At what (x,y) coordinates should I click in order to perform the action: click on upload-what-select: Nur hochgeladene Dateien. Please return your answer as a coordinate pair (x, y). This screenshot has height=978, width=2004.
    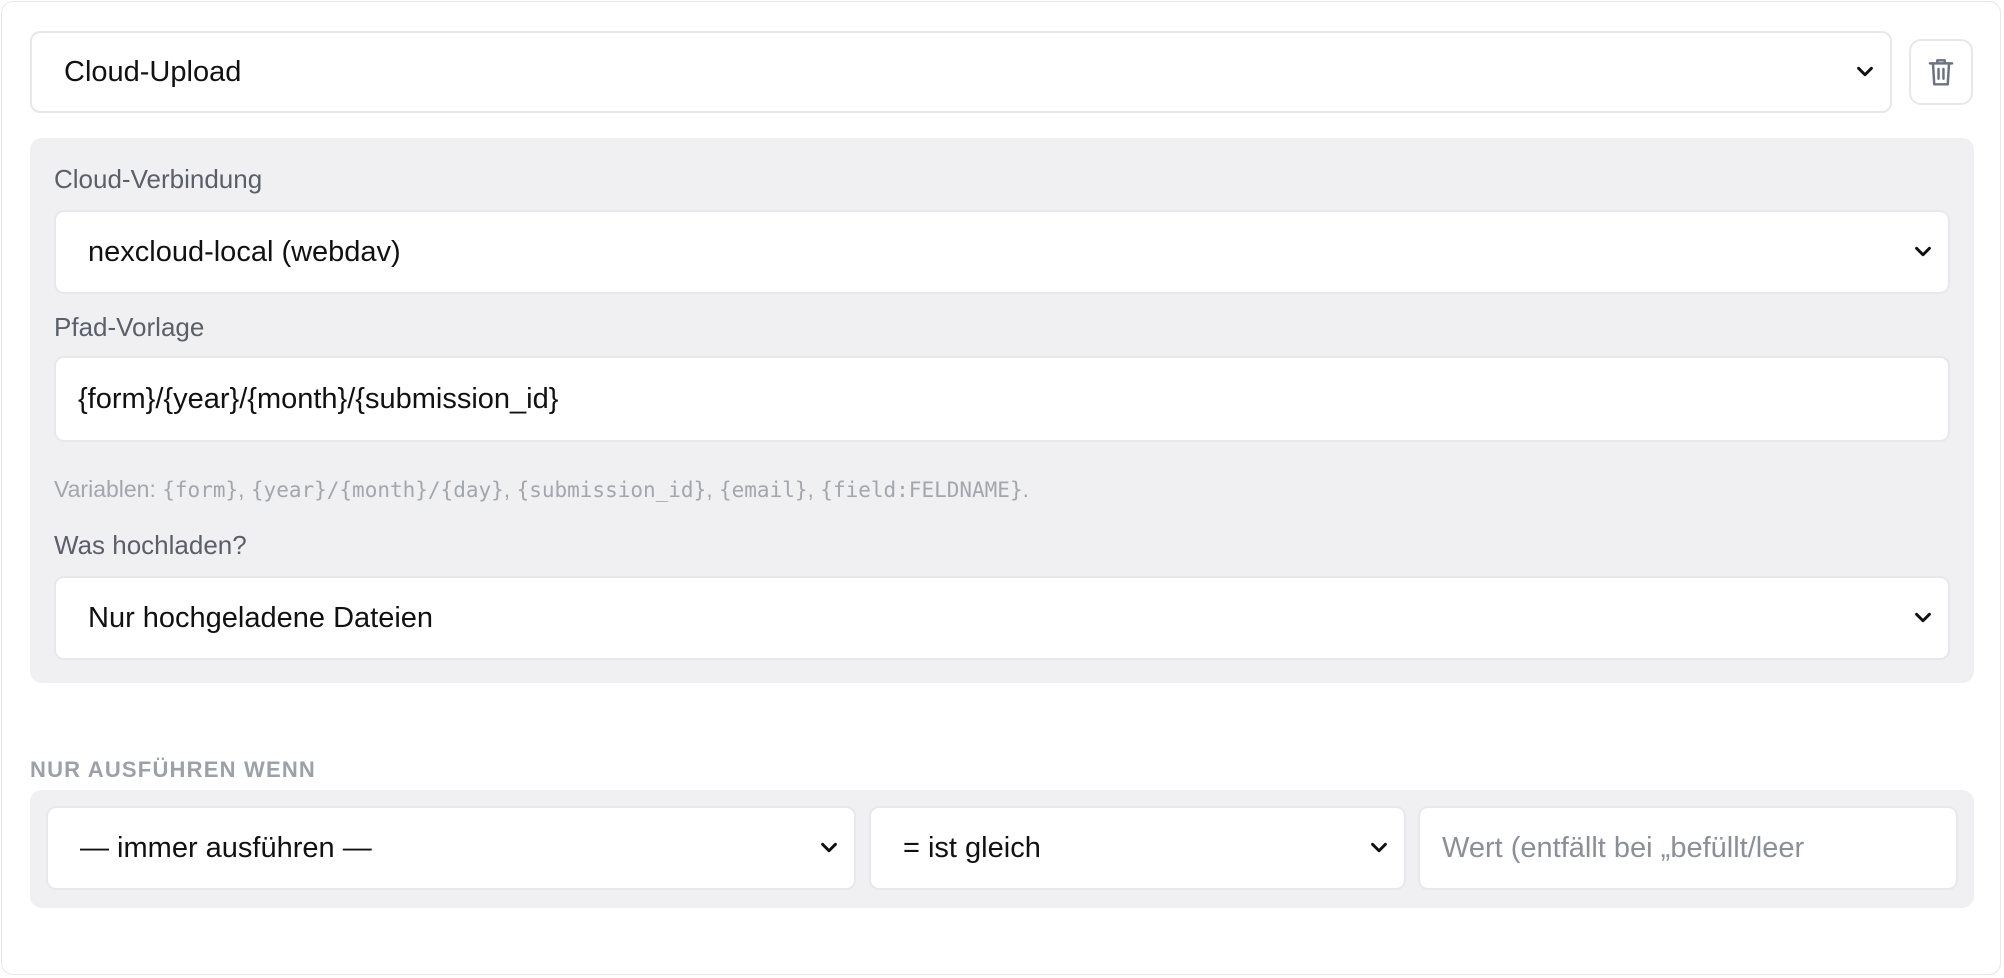
    Looking at the image, I should click on (1002, 618).